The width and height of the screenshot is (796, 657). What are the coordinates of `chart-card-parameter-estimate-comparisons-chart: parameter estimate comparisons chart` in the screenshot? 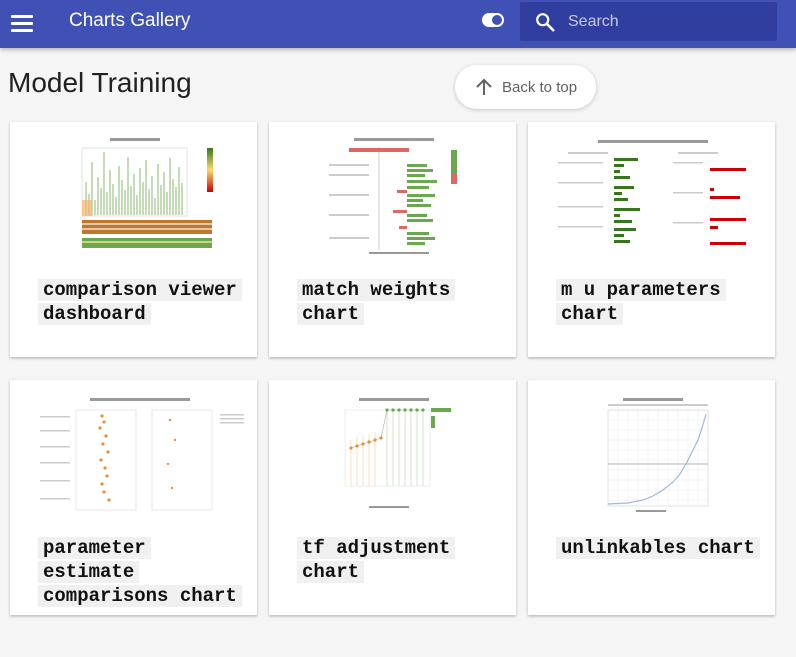 It's located at (133, 497).